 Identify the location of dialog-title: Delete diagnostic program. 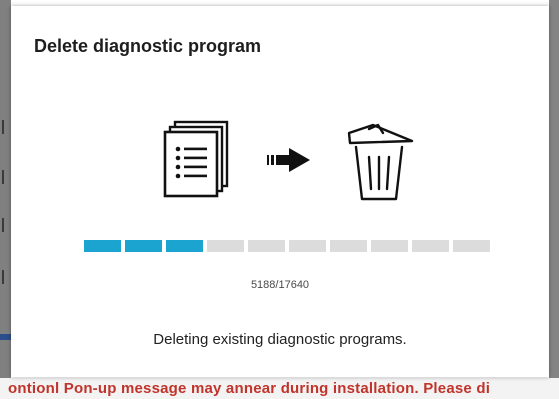
(148, 46).